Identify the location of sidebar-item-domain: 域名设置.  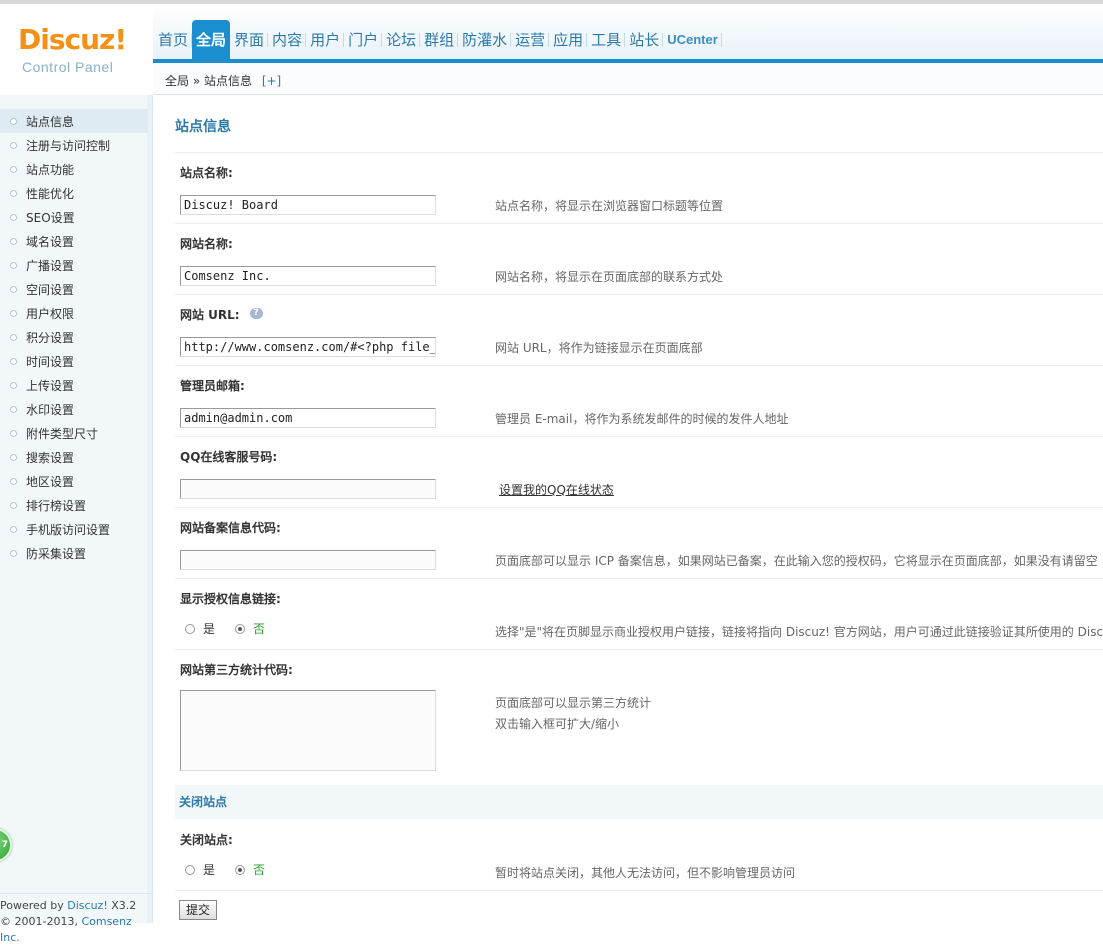
(74, 241).